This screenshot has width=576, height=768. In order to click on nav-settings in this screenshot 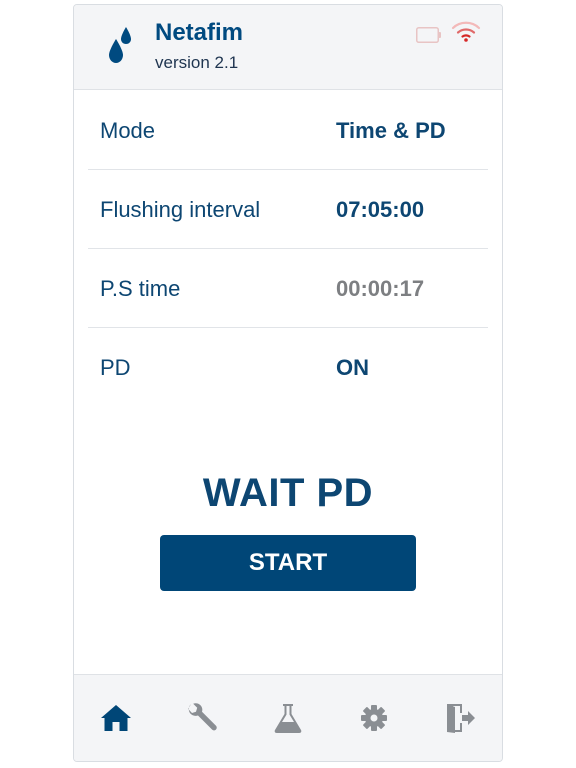, I will do `click(374, 718)`.